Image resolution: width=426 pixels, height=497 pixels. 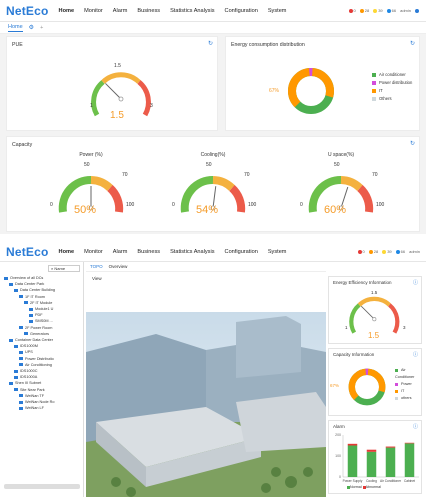 What do you see at coordinates (39, 333) in the screenshot?
I see `tree-node-label: Generators` at bounding box center [39, 333].